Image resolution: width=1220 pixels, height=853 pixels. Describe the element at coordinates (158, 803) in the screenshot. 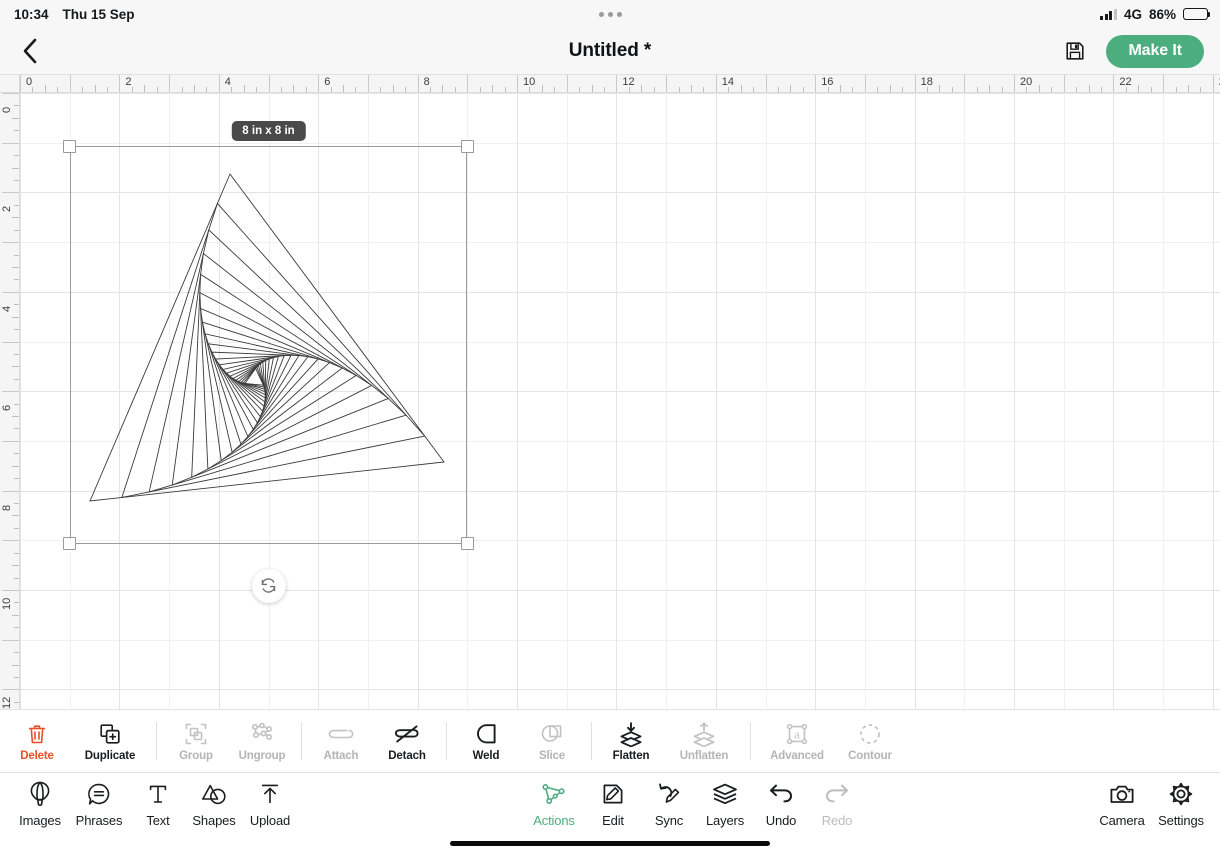

I see `nav-text-button: Text` at that location.